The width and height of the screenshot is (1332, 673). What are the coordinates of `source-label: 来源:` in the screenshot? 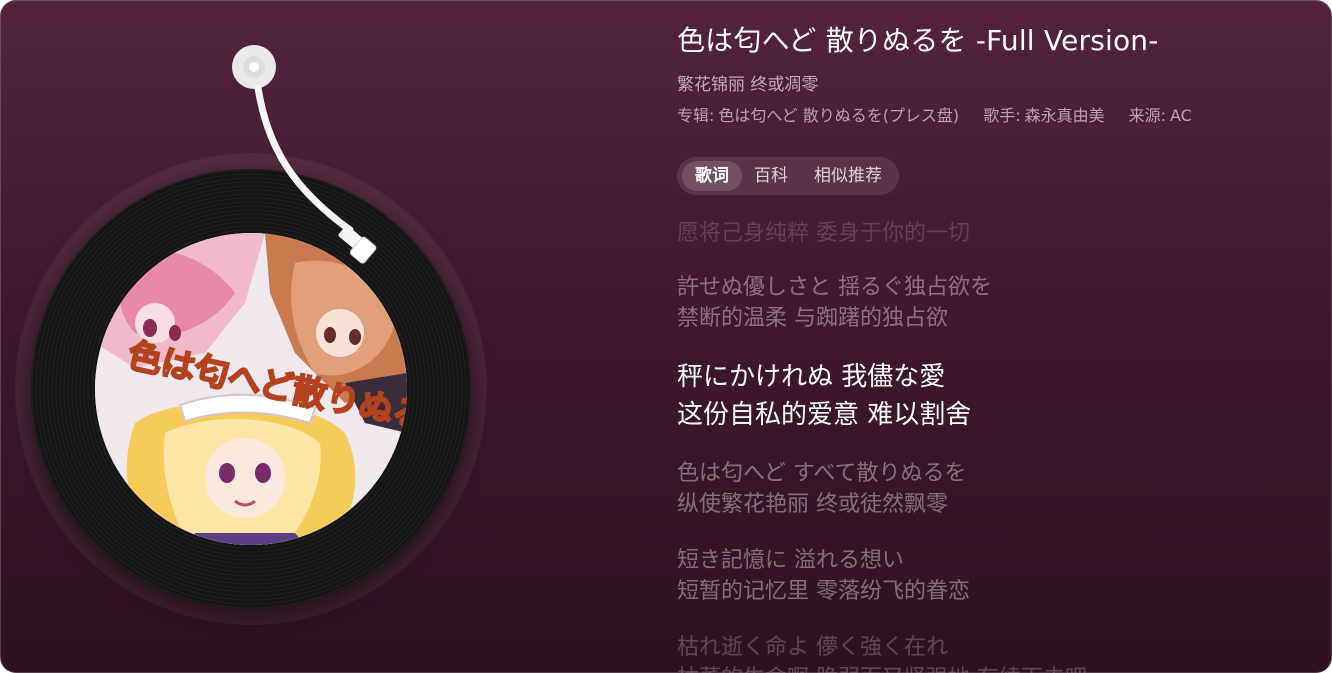 It's located at (1147, 115).